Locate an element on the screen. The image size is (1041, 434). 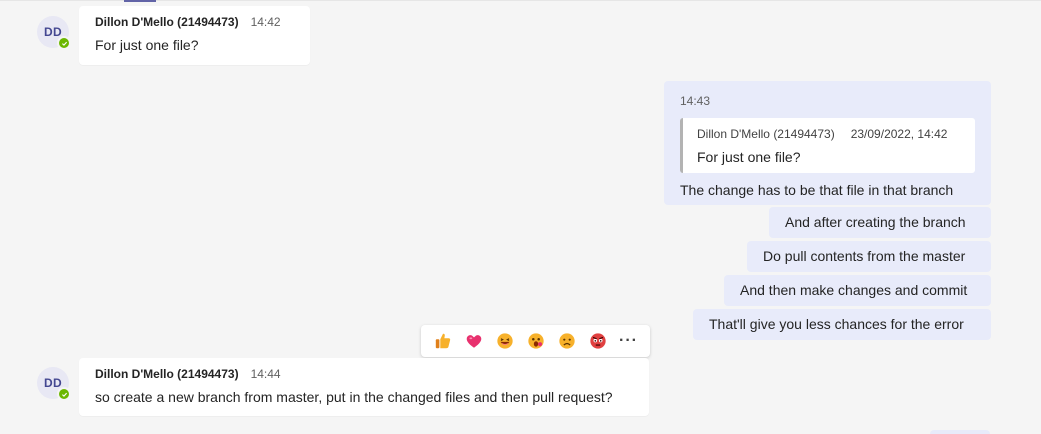
top-border is located at coordinates (520, 0).